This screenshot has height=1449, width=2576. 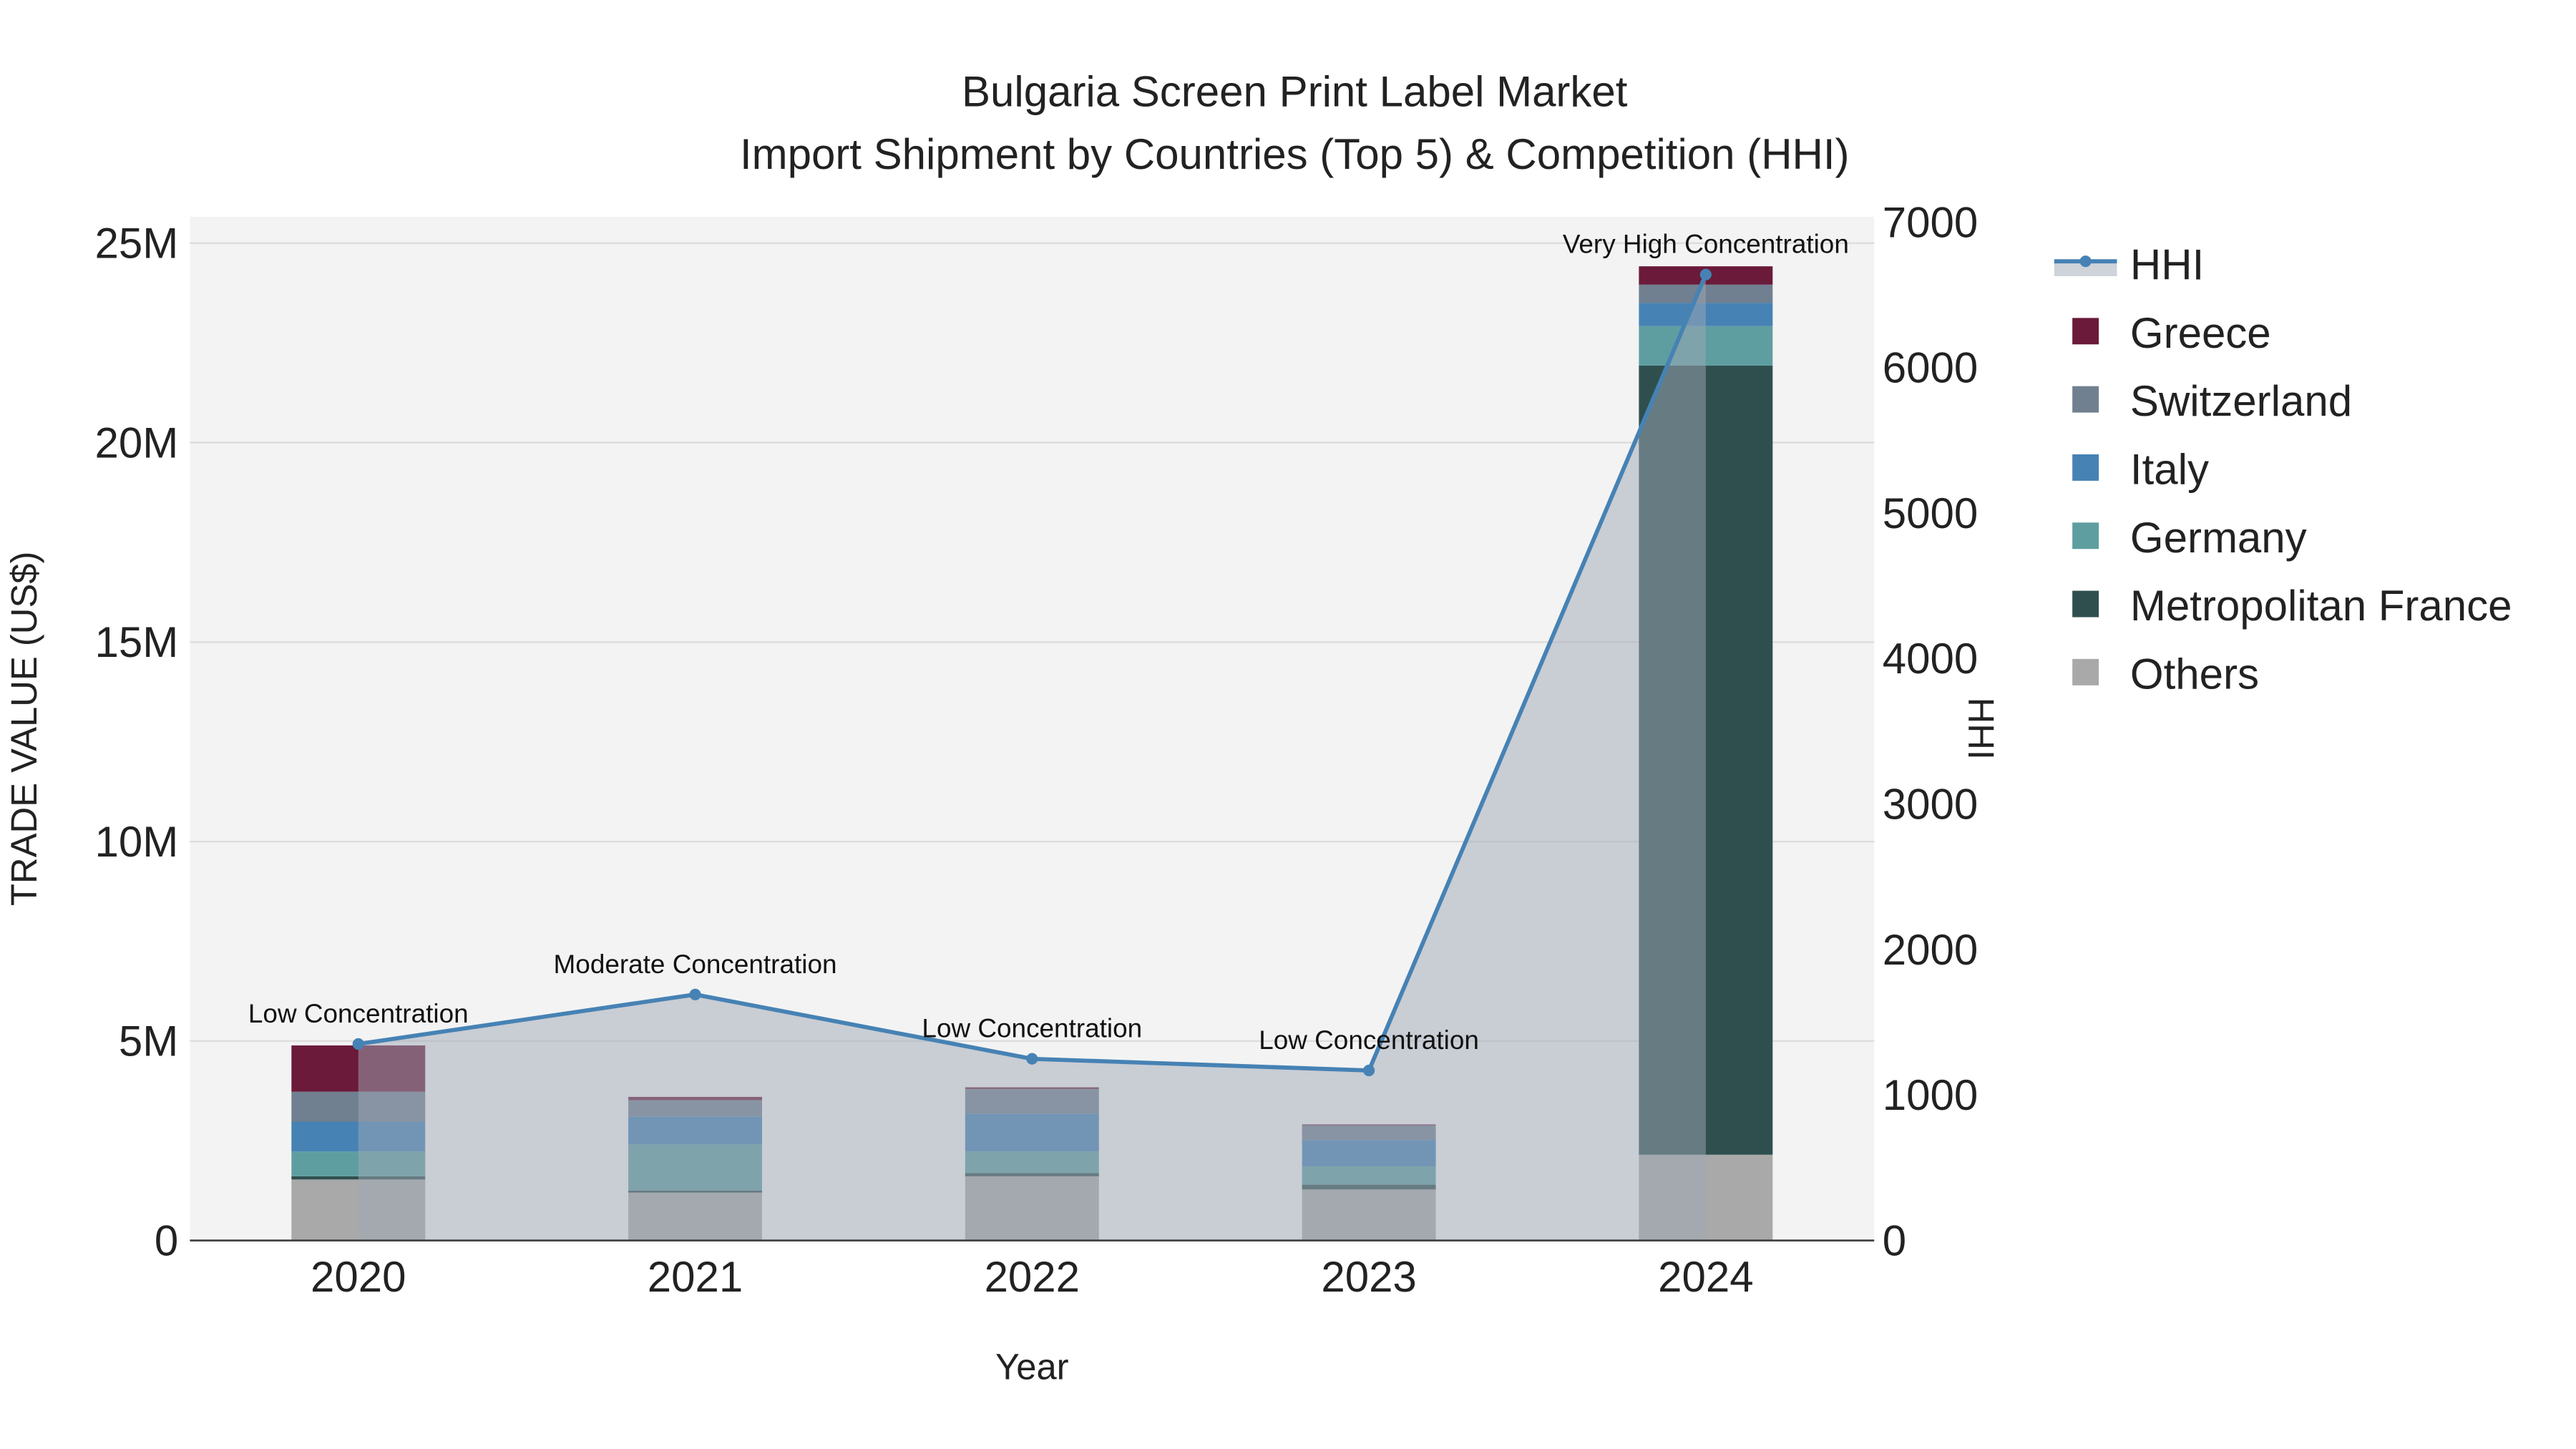 What do you see at coordinates (24, 729) in the screenshot?
I see `y-axis-label: TRADE VALUE (US$)` at bounding box center [24, 729].